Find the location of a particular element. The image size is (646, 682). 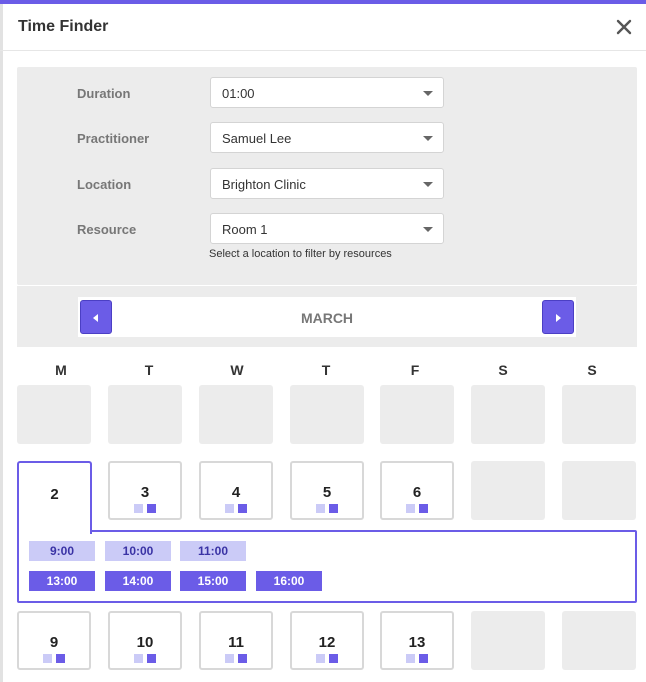

time-slot: 16:00 is located at coordinates (289, 581).